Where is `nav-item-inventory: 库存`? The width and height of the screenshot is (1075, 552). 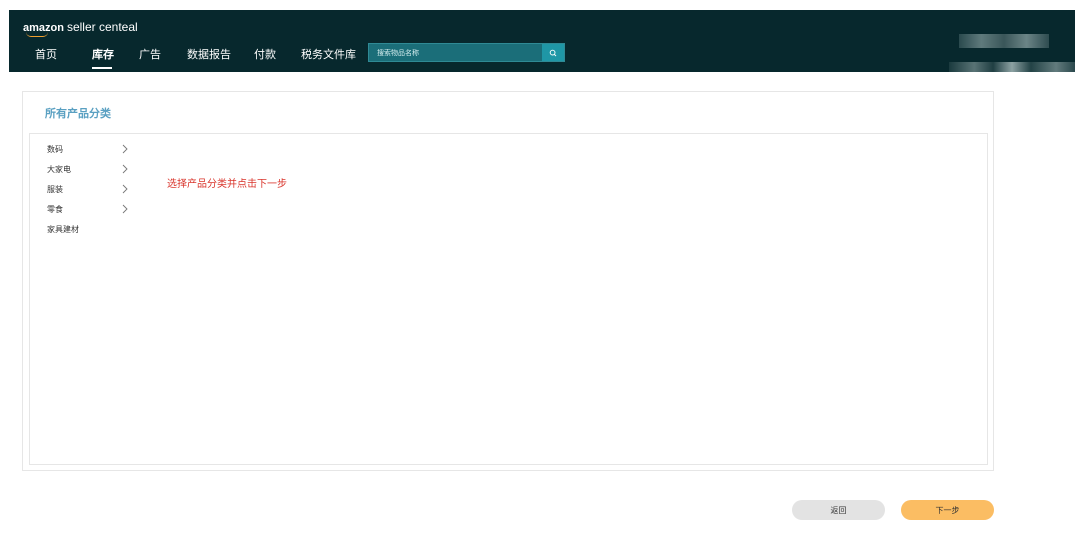
nav-item-inventory: 库存 is located at coordinates (103, 54).